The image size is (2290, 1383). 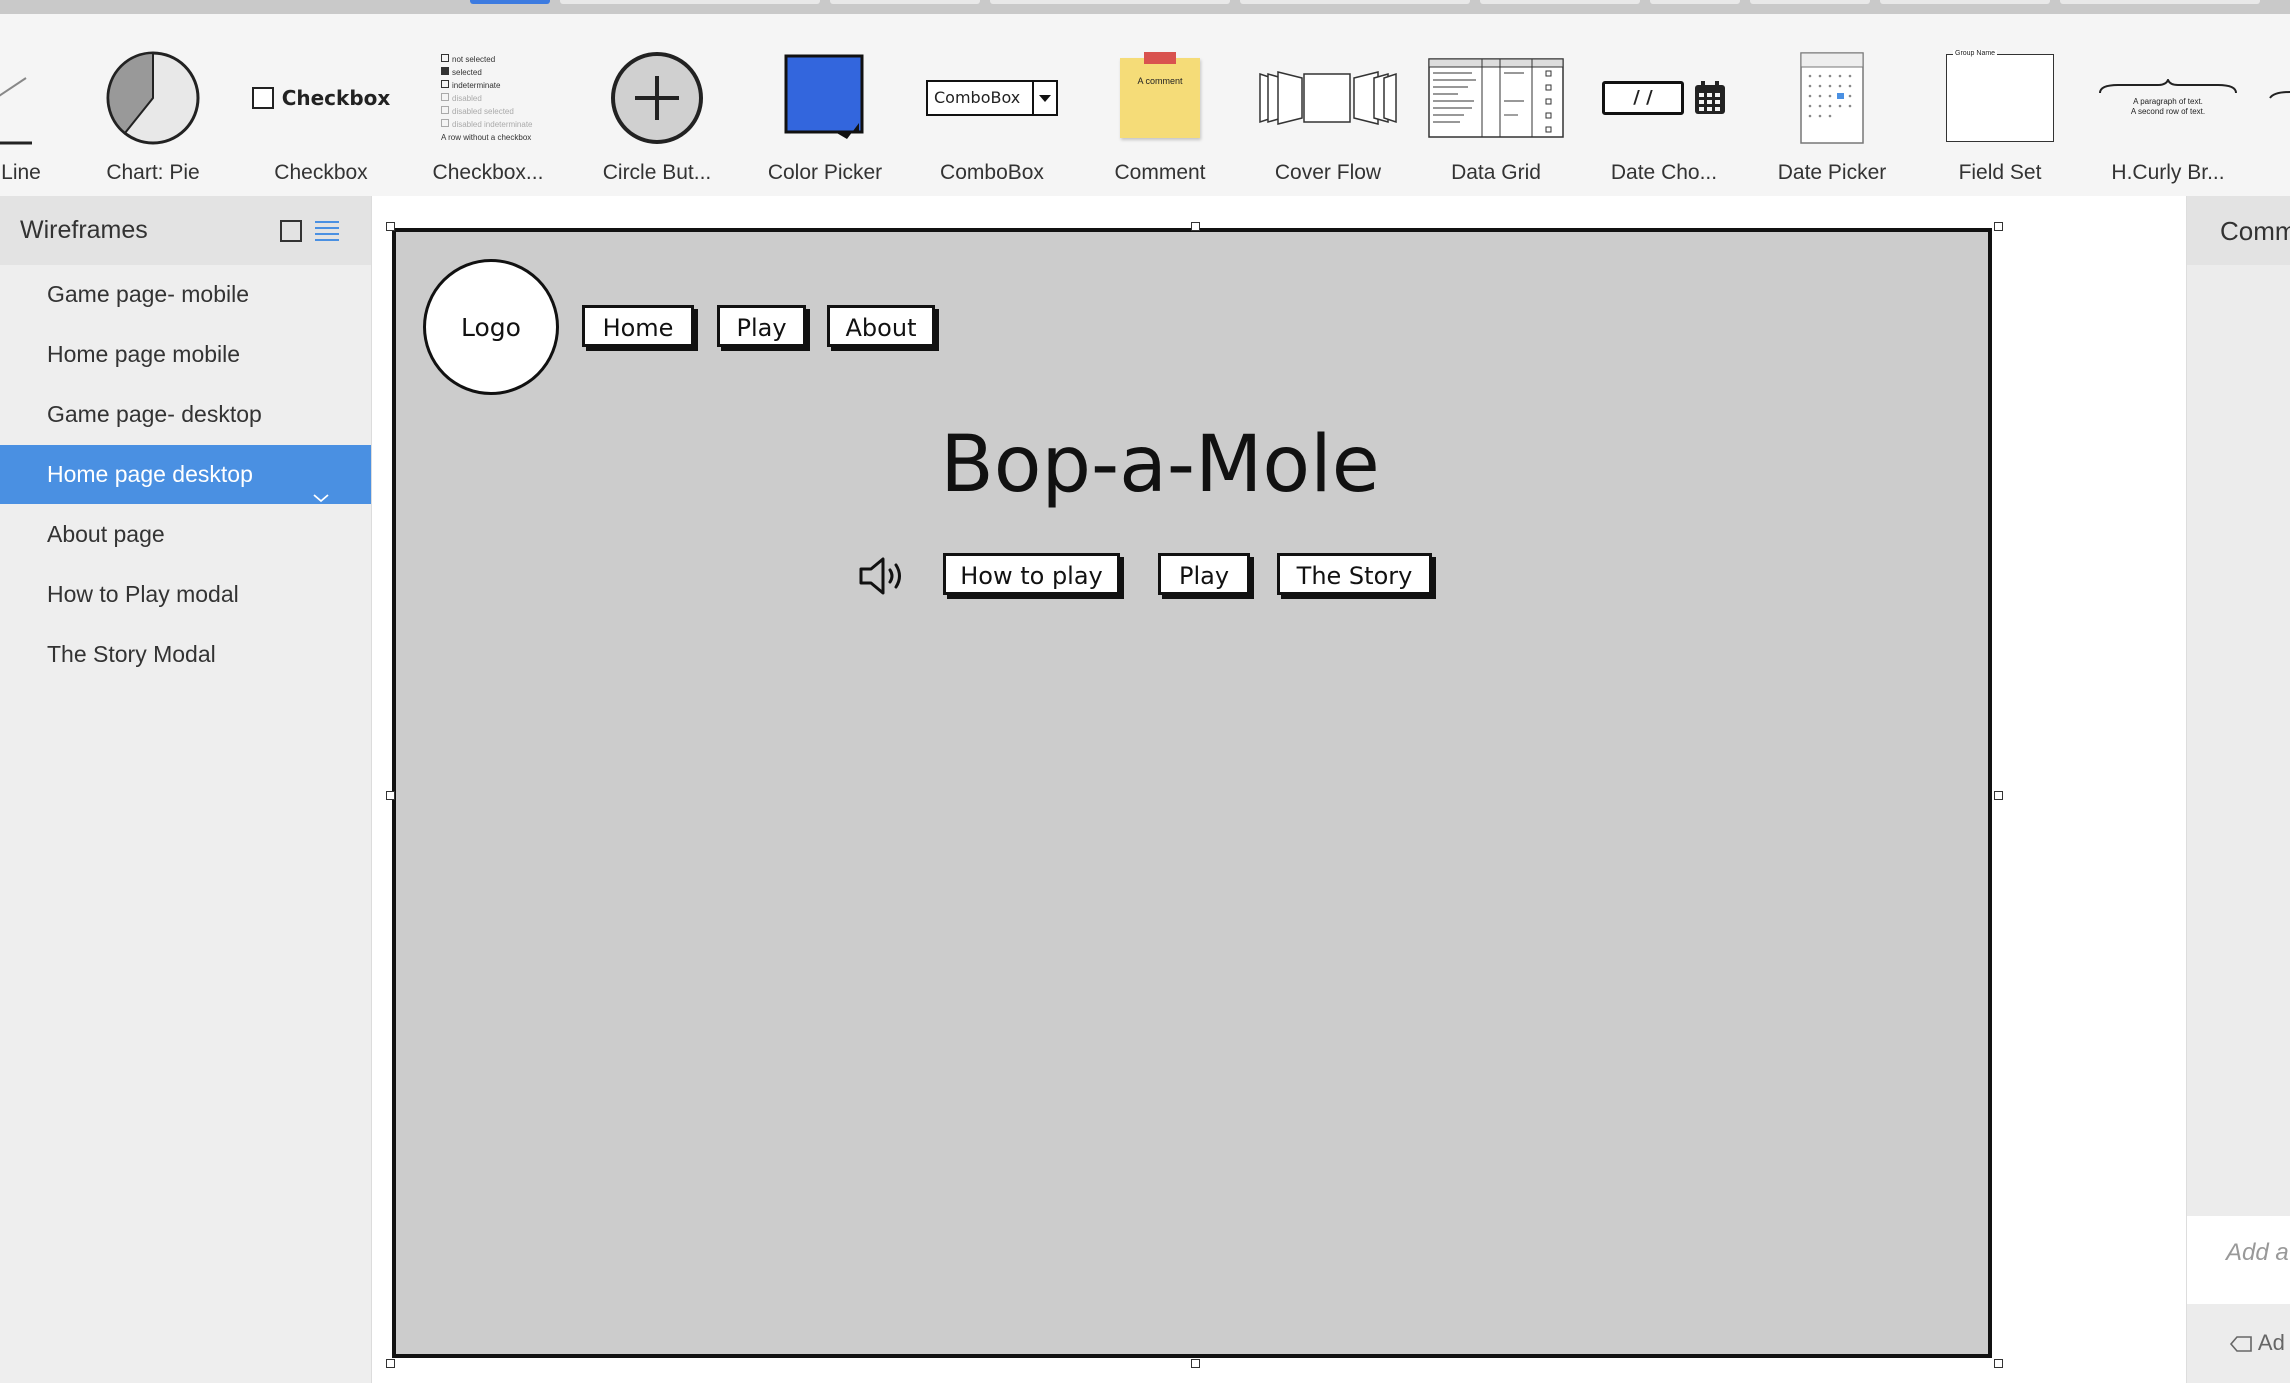 I want to click on sidebar-item-label: Home page desktop, so click(x=150, y=474).